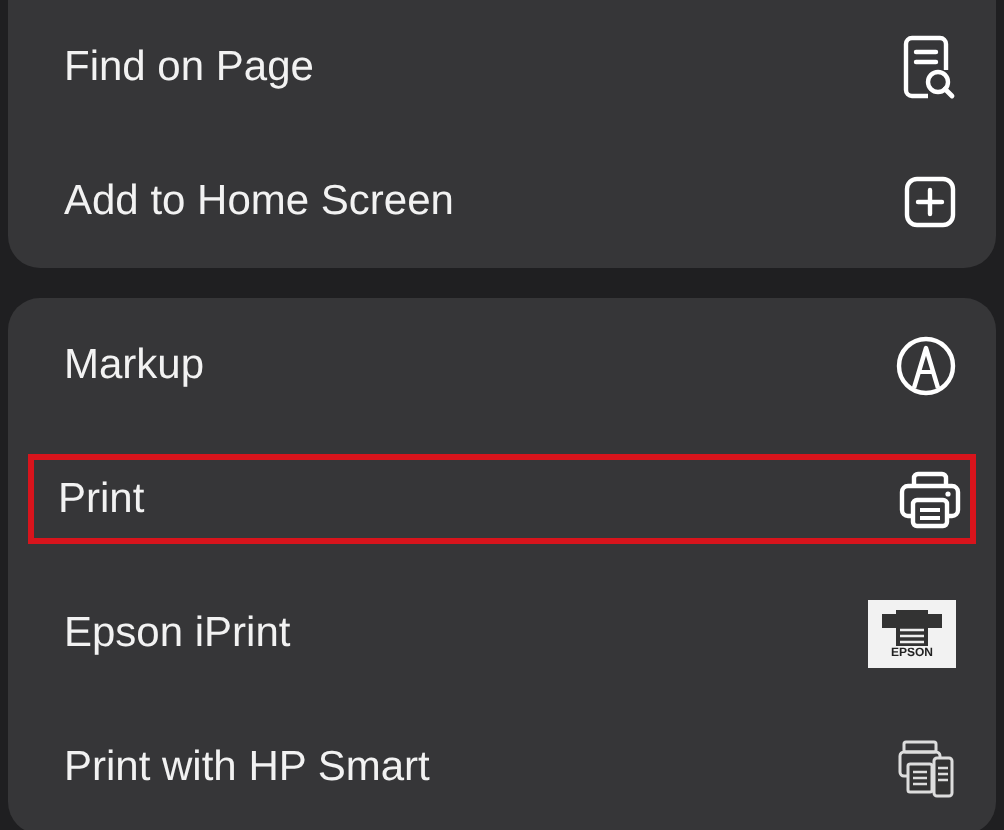 Image resolution: width=1004 pixels, height=830 pixels. I want to click on menu-item-label: Add to Home Screen, so click(259, 201).